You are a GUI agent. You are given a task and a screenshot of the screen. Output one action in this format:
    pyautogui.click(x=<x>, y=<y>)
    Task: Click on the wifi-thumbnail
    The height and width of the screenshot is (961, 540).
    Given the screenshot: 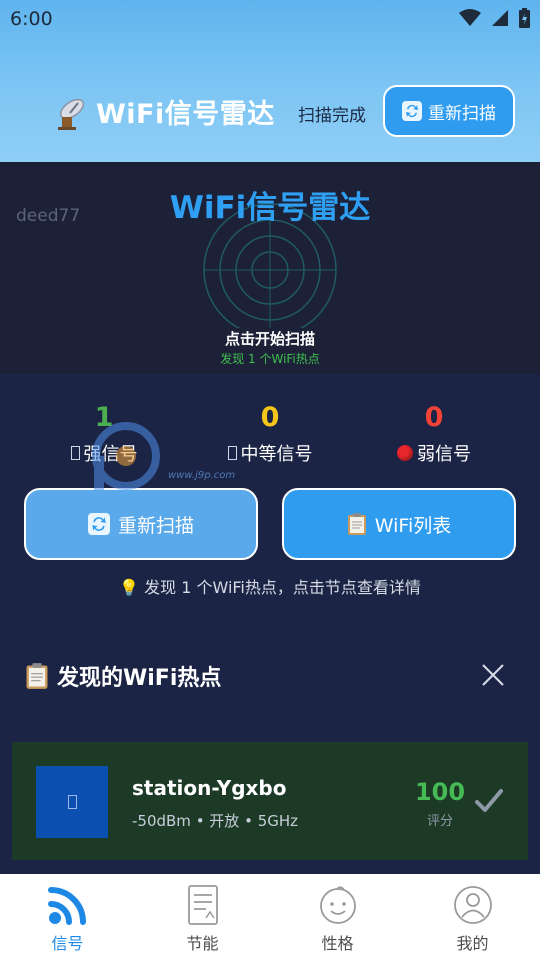 What is the action you would take?
    pyautogui.click(x=72, y=802)
    